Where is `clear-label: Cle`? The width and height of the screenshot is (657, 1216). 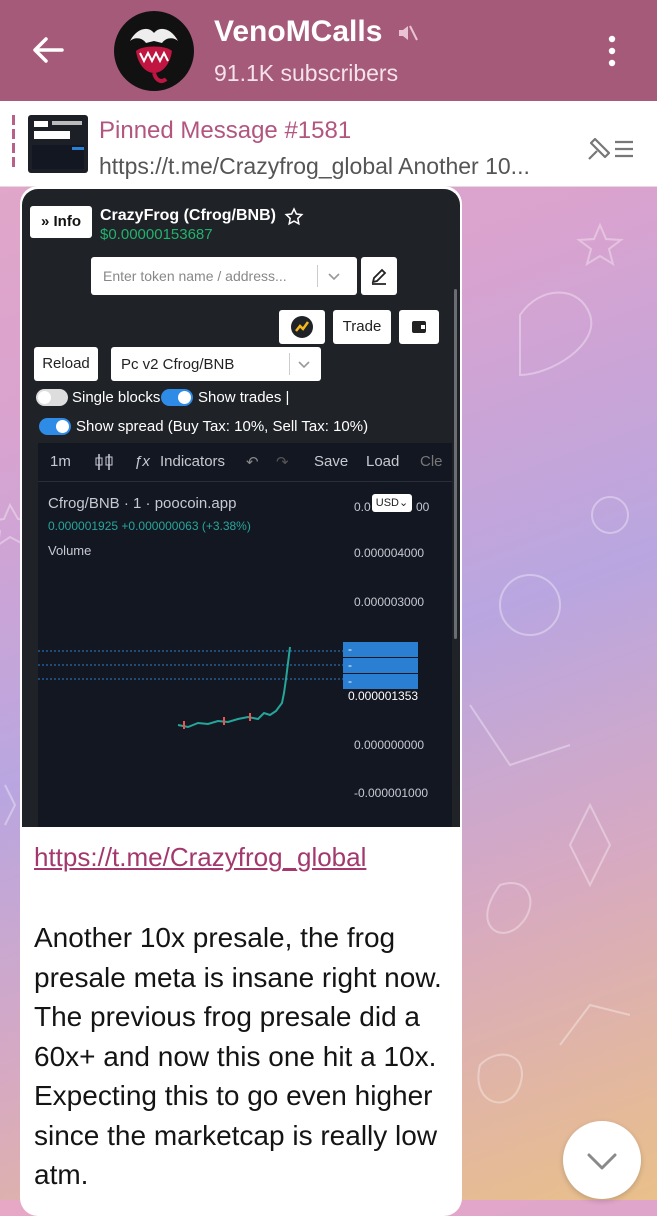
clear-label: Cle is located at coordinates (431, 461).